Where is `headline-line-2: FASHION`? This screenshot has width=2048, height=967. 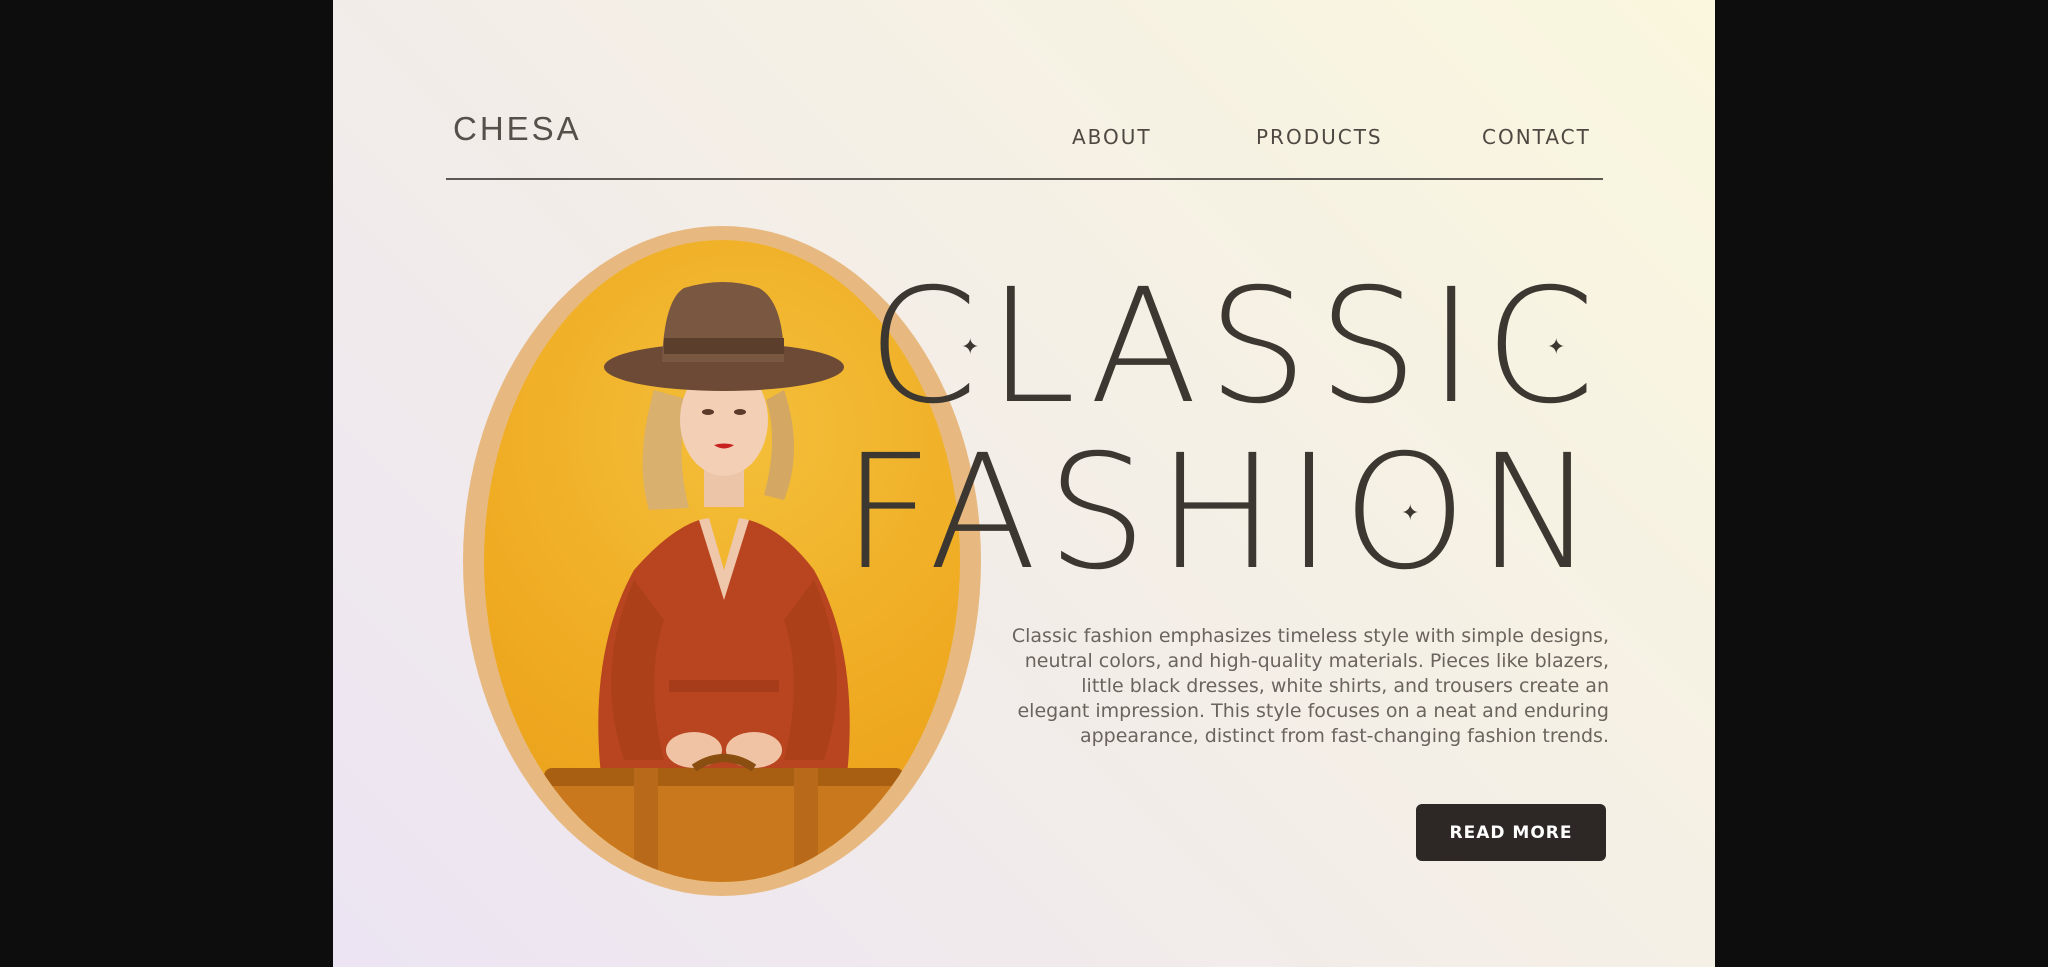 headline-line-2: FASHION is located at coordinates (1223, 513).